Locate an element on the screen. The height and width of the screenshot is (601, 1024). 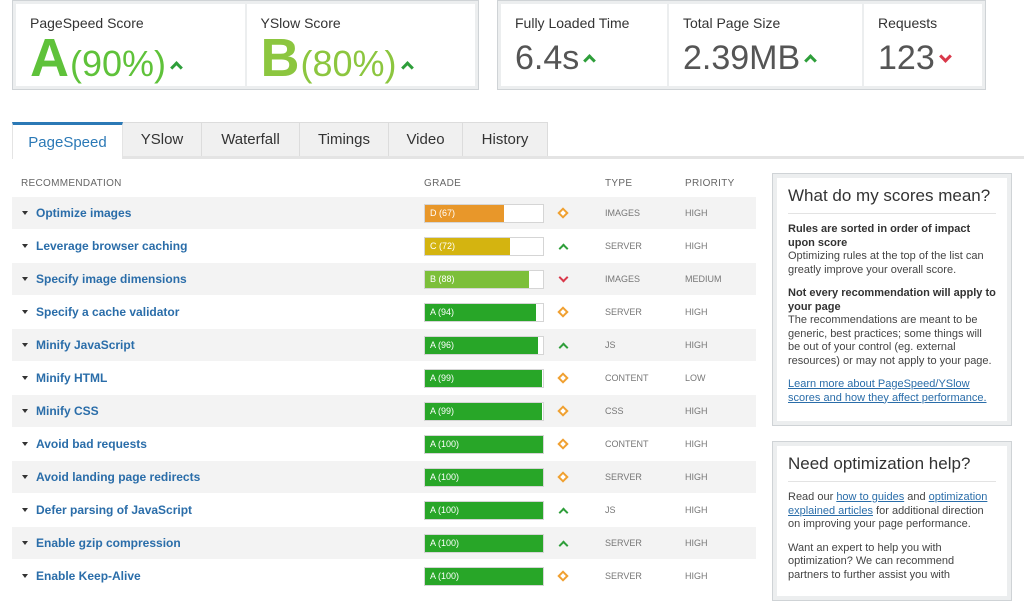
recommendation-cell: Leverage browser caching is located at coordinates (218, 246).